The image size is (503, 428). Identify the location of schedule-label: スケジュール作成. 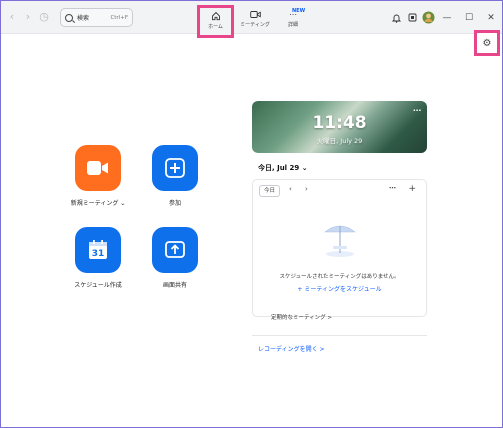
(98, 285).